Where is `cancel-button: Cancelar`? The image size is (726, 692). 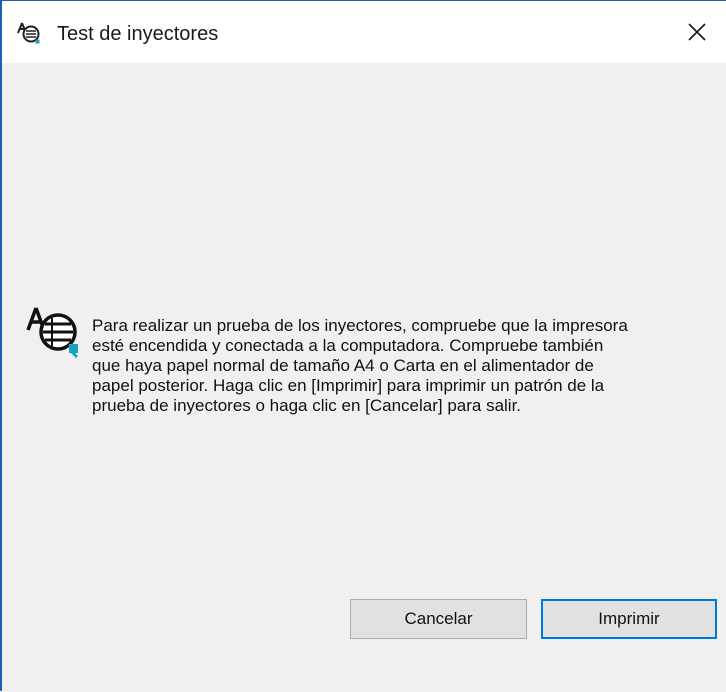 cancel-button: Cancelar is located at coordinates (438, 619).